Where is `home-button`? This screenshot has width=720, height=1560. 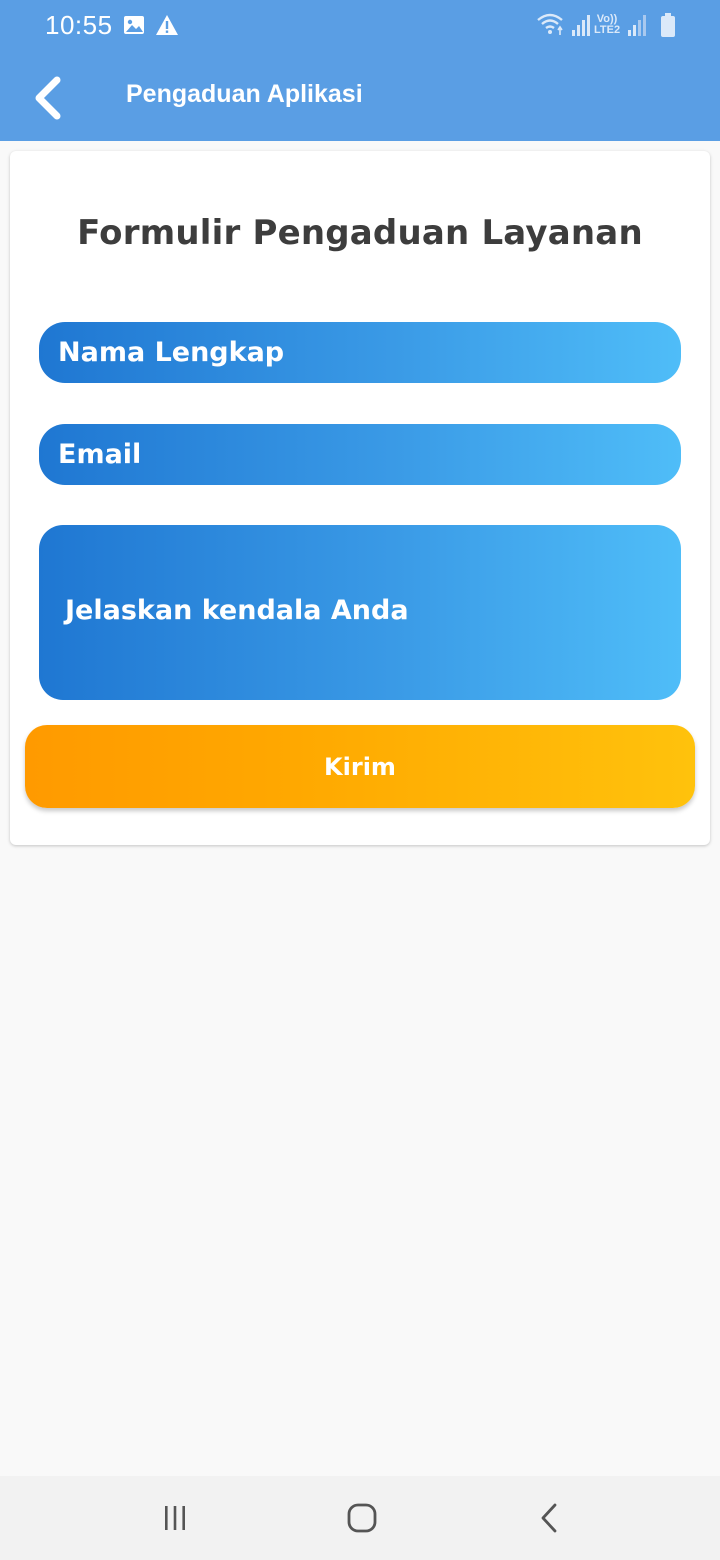 home-button is located at coordinates (362, 1518).